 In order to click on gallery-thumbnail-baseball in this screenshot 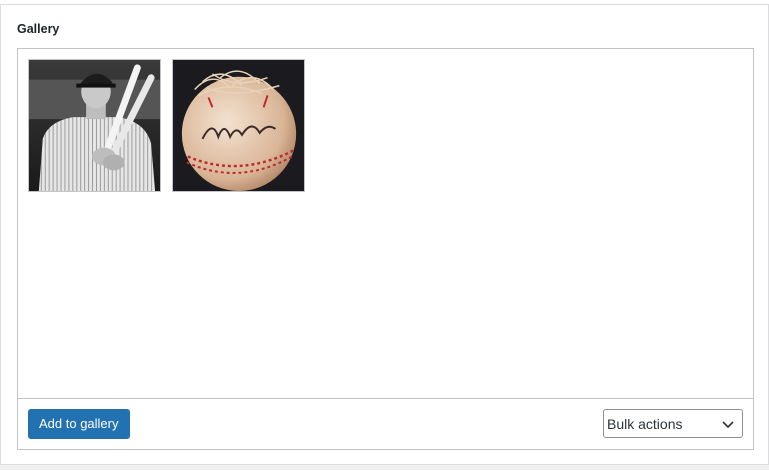, I will do `click(238, 125)`.